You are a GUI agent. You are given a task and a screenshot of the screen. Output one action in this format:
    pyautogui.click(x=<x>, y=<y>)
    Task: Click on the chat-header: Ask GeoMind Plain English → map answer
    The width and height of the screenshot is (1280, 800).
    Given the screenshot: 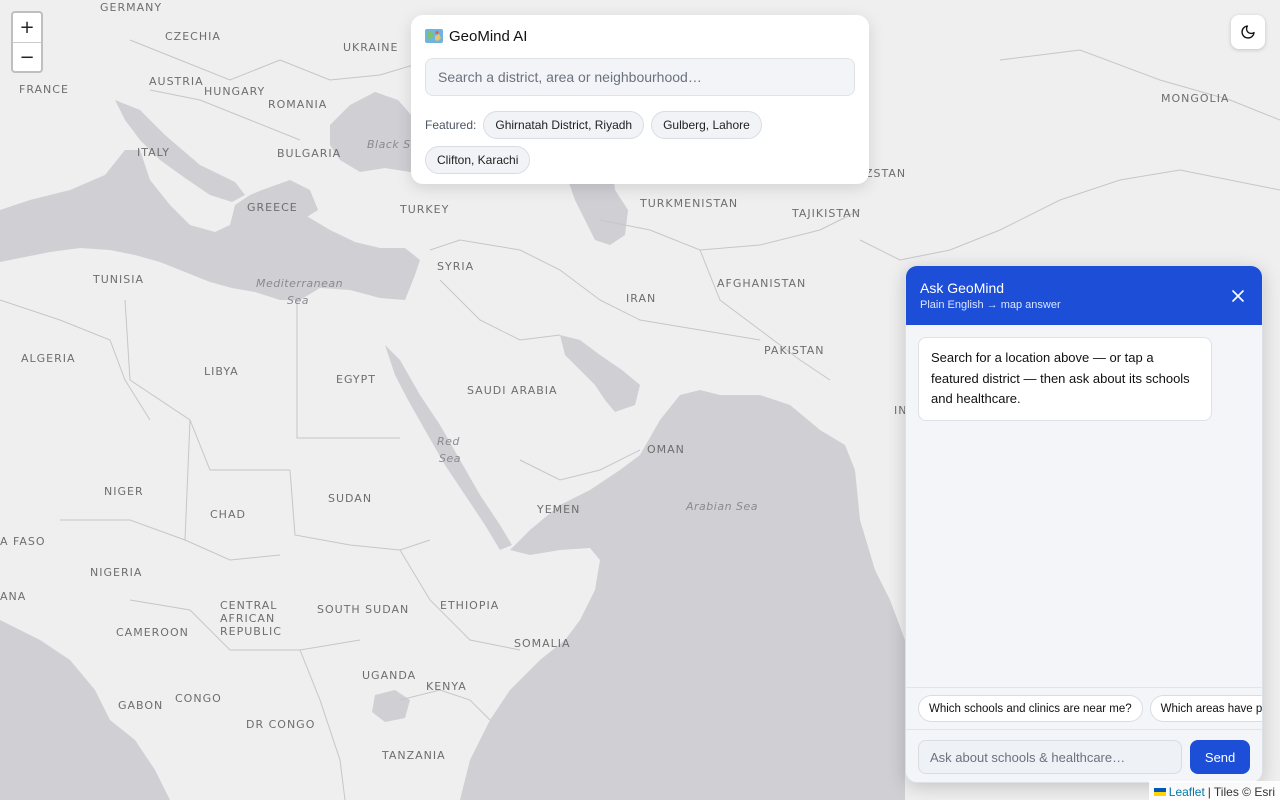 What is the action you would take?
    pyautogui.click(x=1084, y=295)
    